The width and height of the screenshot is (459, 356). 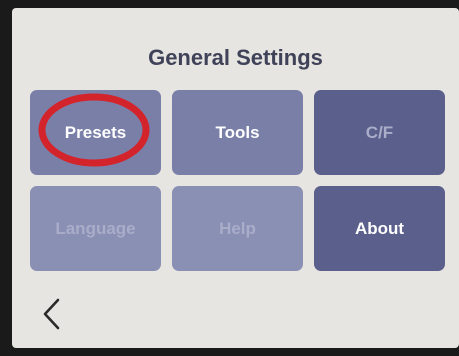 What do you see at coordinates (235, 57) in the screenshot?
I see `page-title: General Settings` at bounding box center [235, 57].